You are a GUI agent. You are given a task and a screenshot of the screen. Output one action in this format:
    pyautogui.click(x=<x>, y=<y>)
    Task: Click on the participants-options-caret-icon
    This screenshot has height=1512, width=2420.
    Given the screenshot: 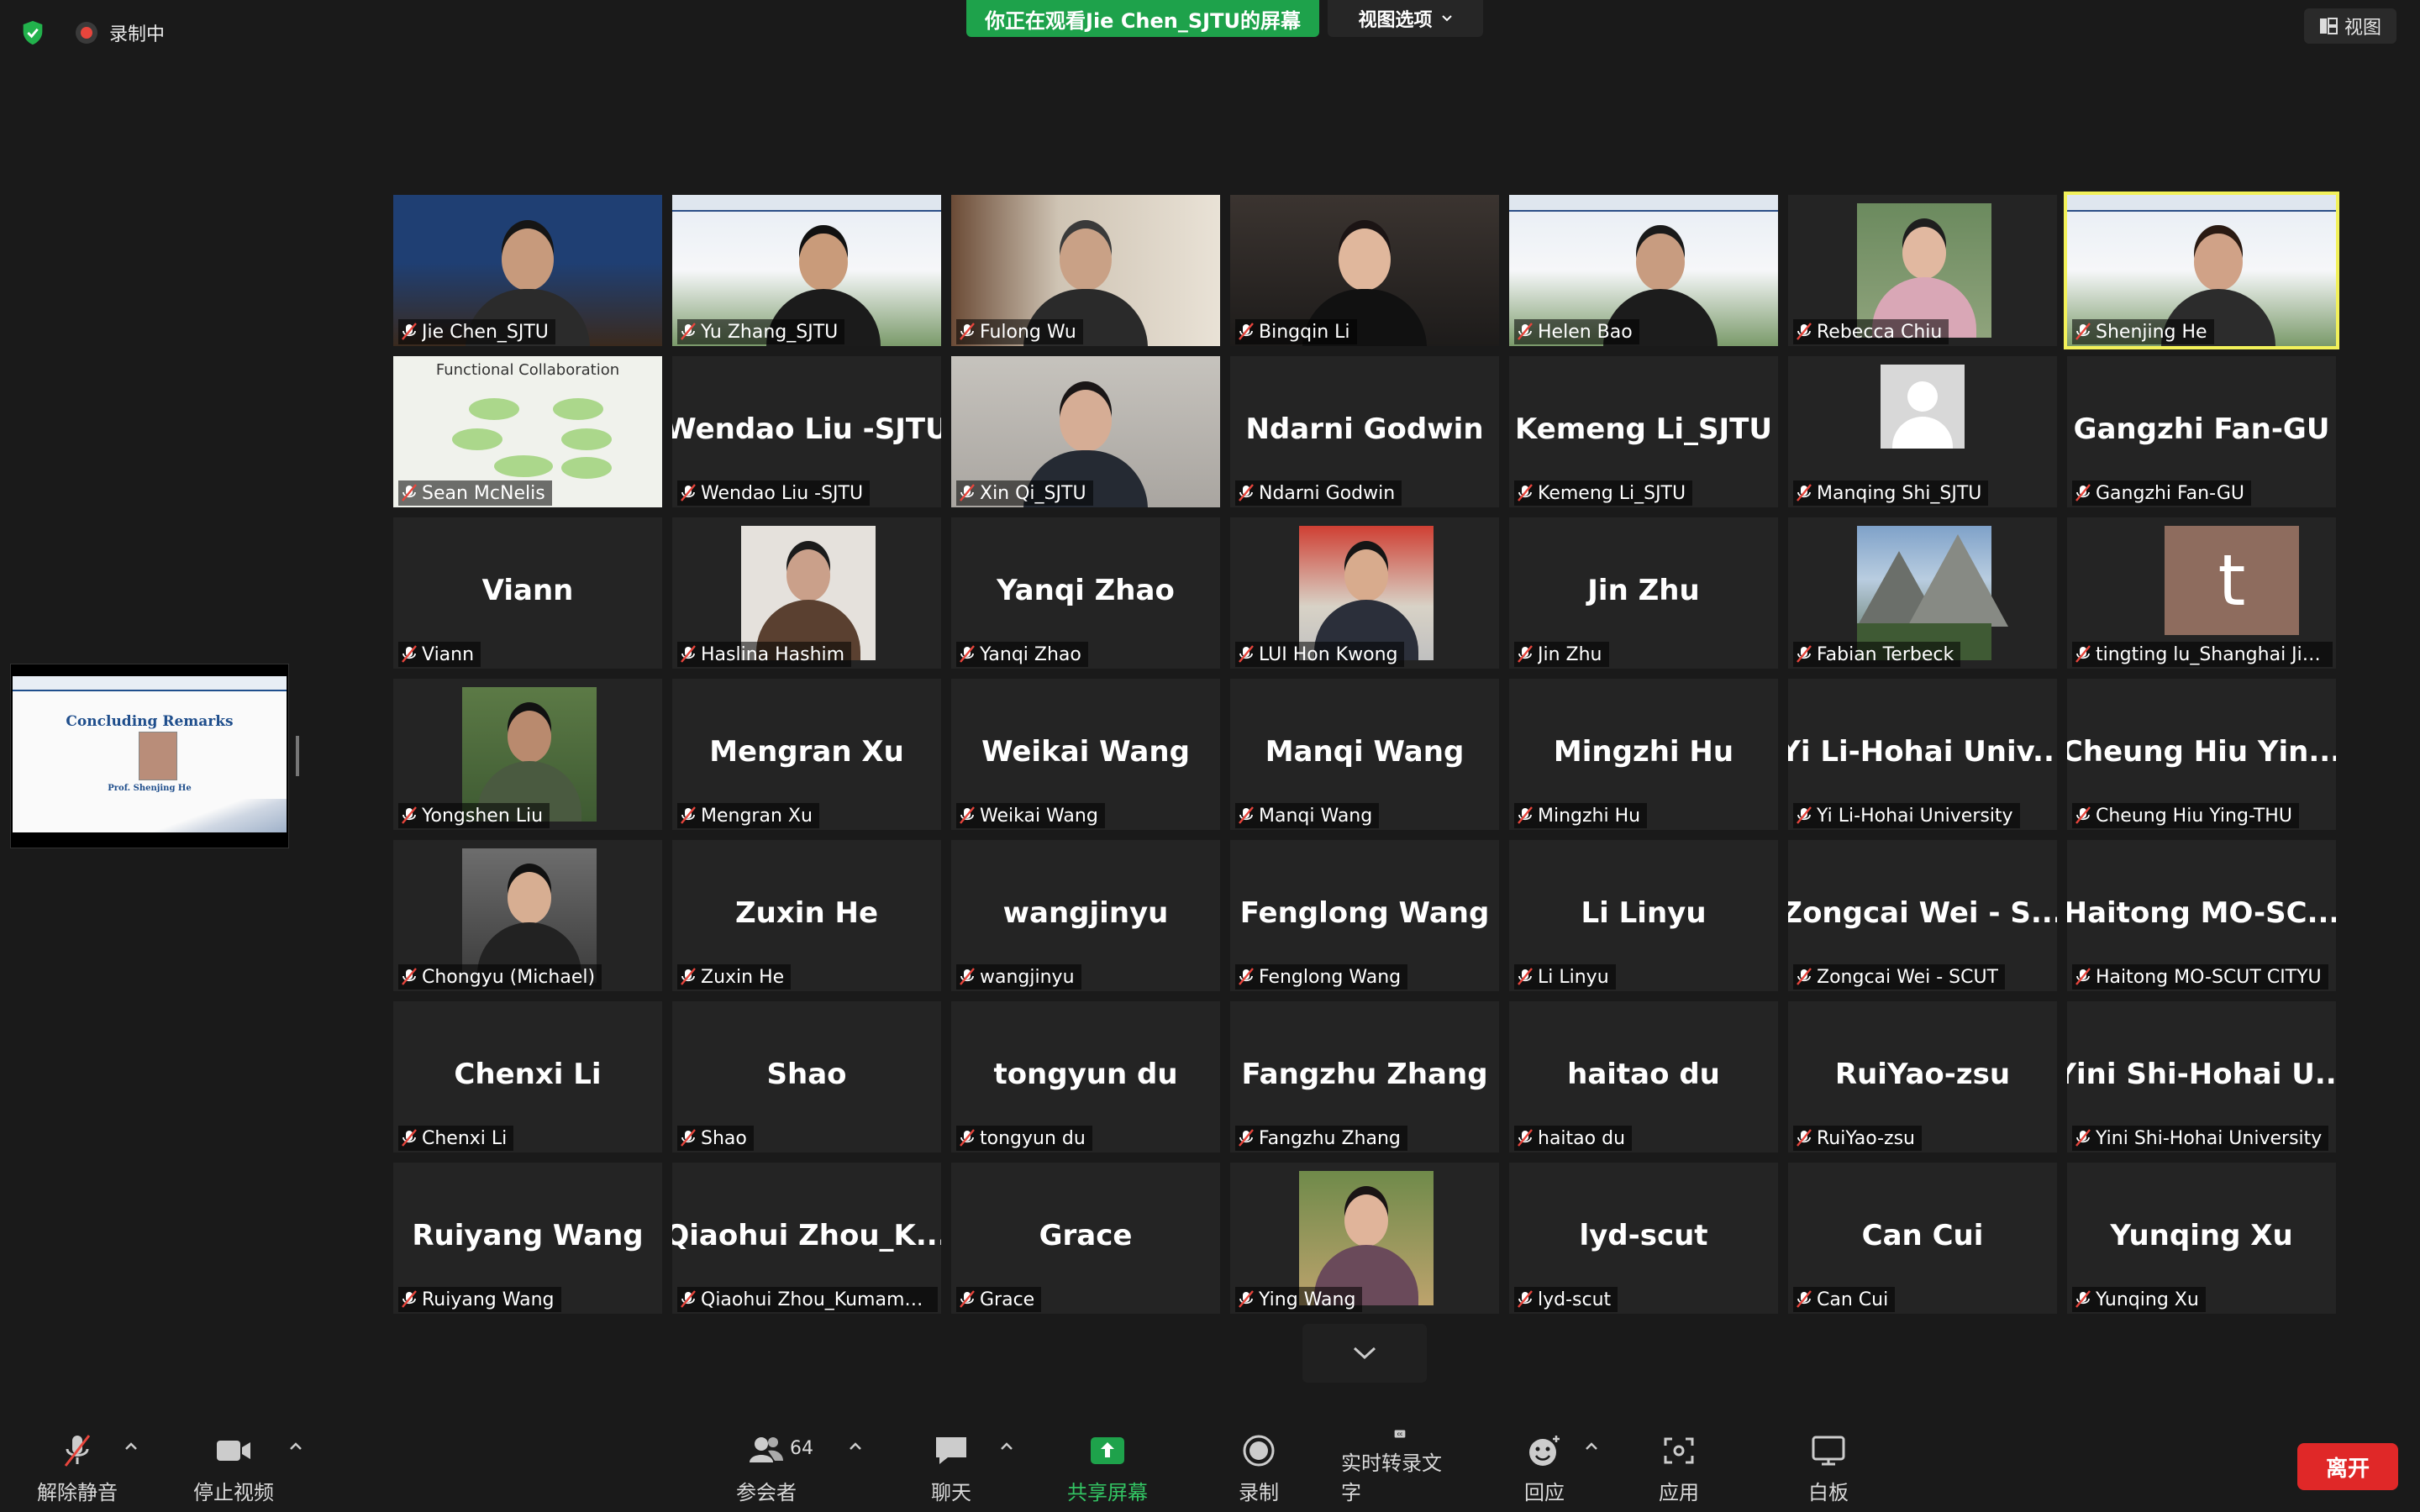 What is the action you would take?
    pyautogui.click(x=855, y=1446)
    